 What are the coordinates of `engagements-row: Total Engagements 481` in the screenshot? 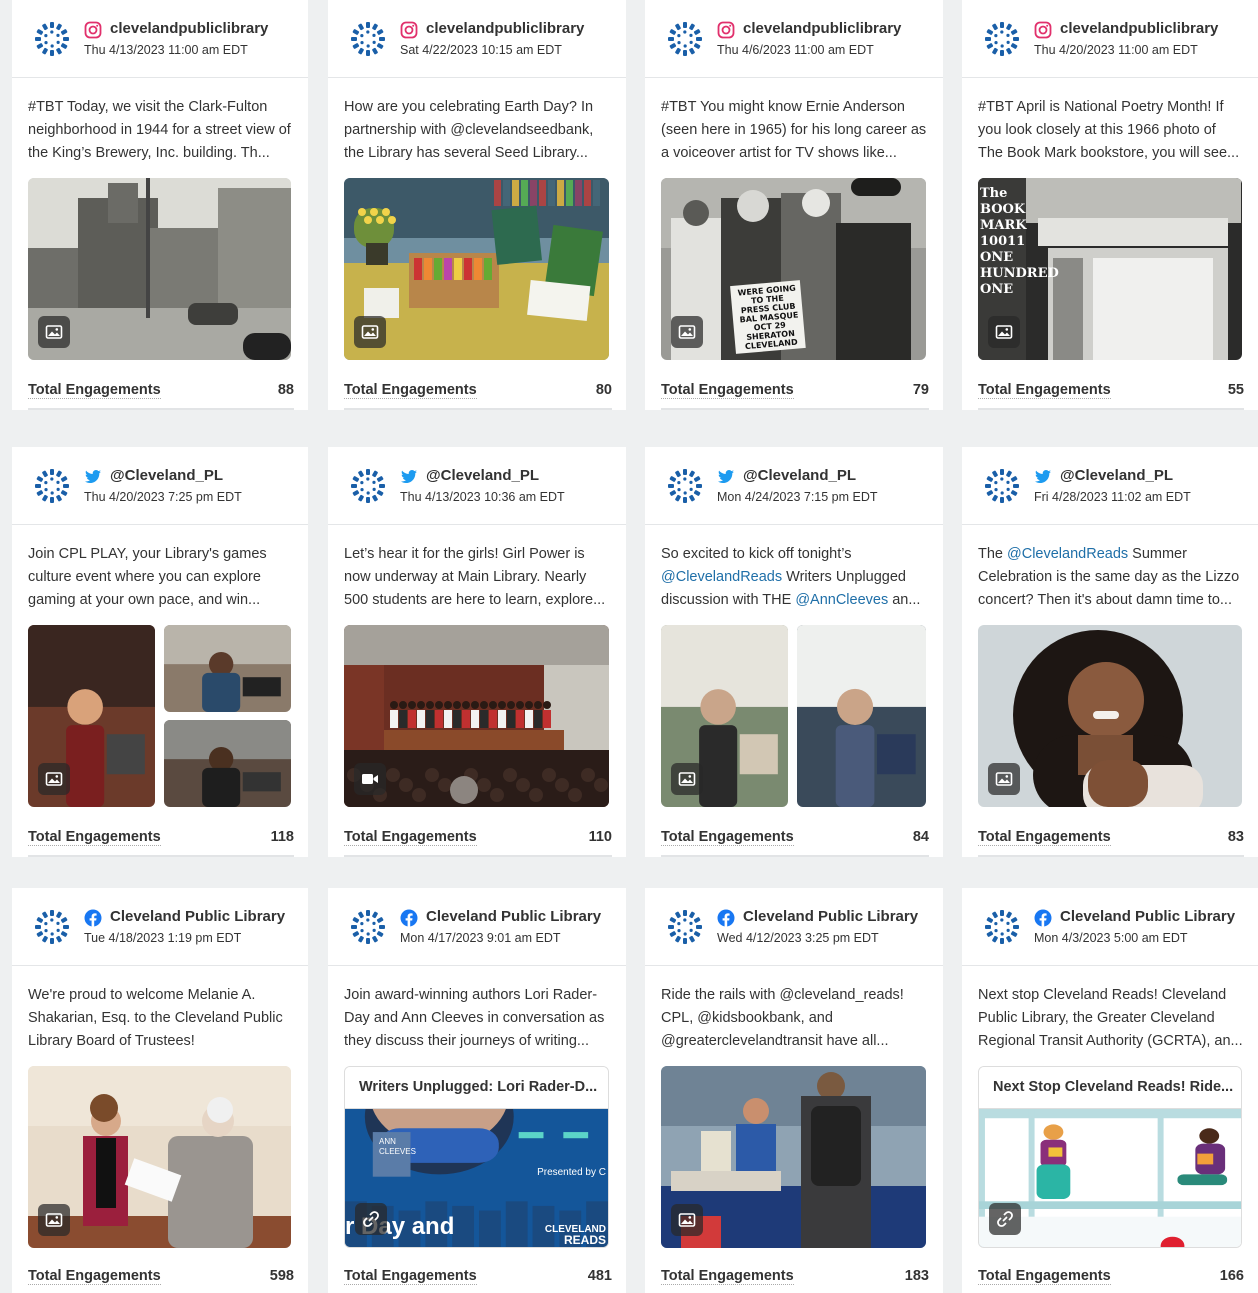 It's located at (478, 1279).